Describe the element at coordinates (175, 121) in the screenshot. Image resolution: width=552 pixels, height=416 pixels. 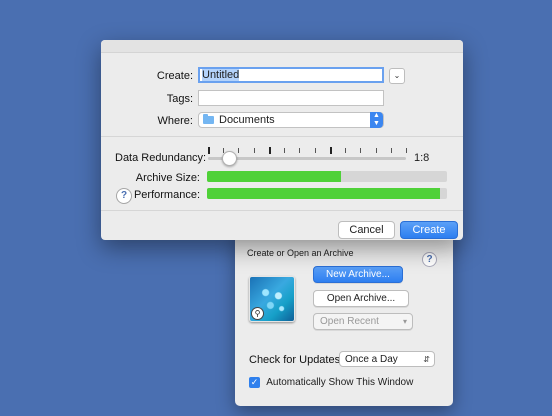
I see `where-label: Where:` at that location.